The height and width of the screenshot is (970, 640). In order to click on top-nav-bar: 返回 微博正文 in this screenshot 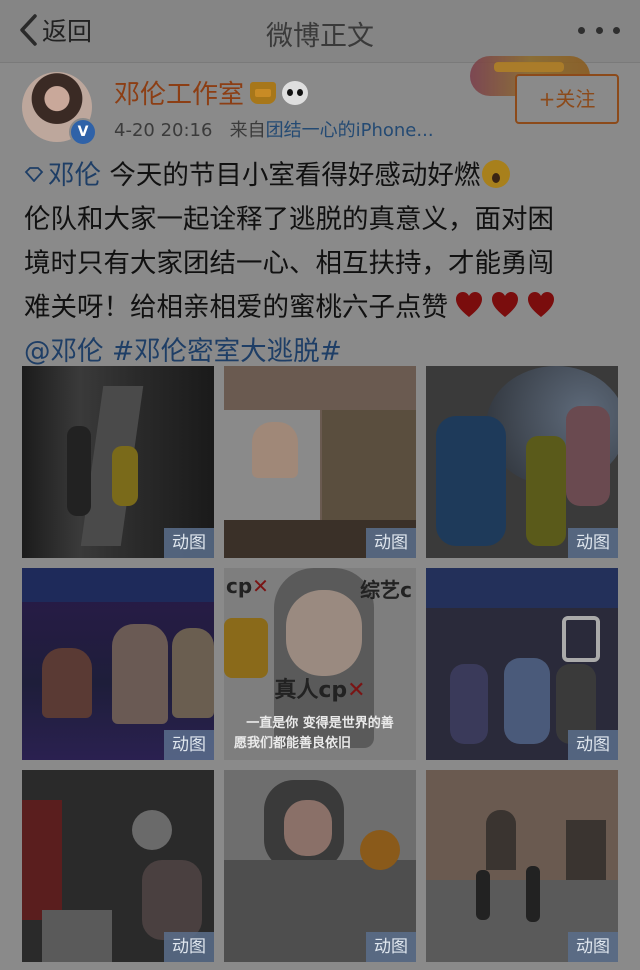, I will do `click(320, 31)`.